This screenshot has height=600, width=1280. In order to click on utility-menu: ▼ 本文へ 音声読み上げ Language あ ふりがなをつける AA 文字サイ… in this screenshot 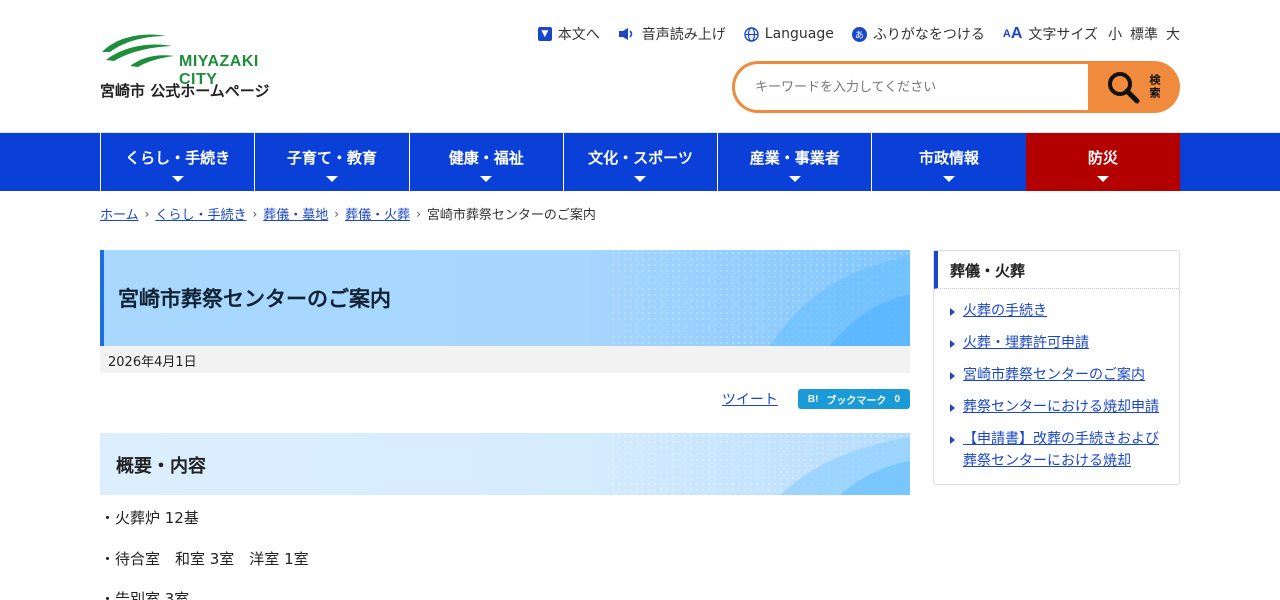, I will do `click(858, 34)`.